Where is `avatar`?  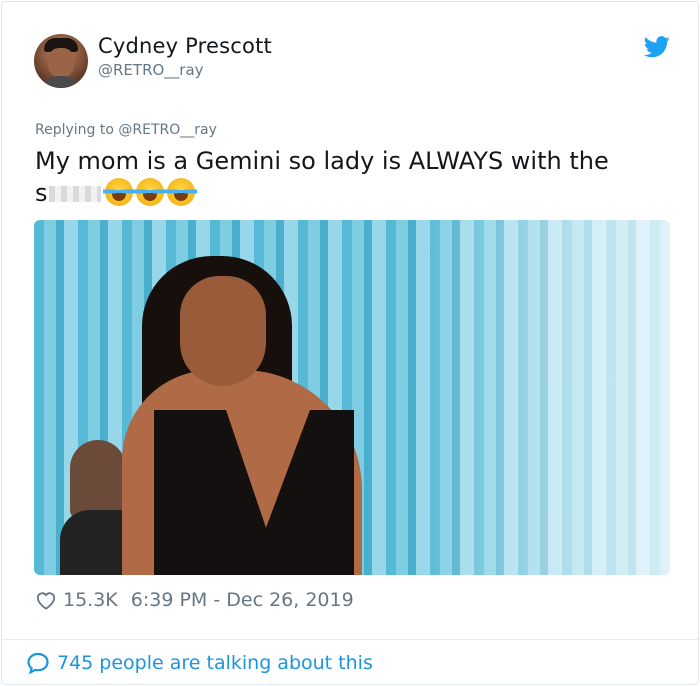 avatar is located at coordinates (61, 61).